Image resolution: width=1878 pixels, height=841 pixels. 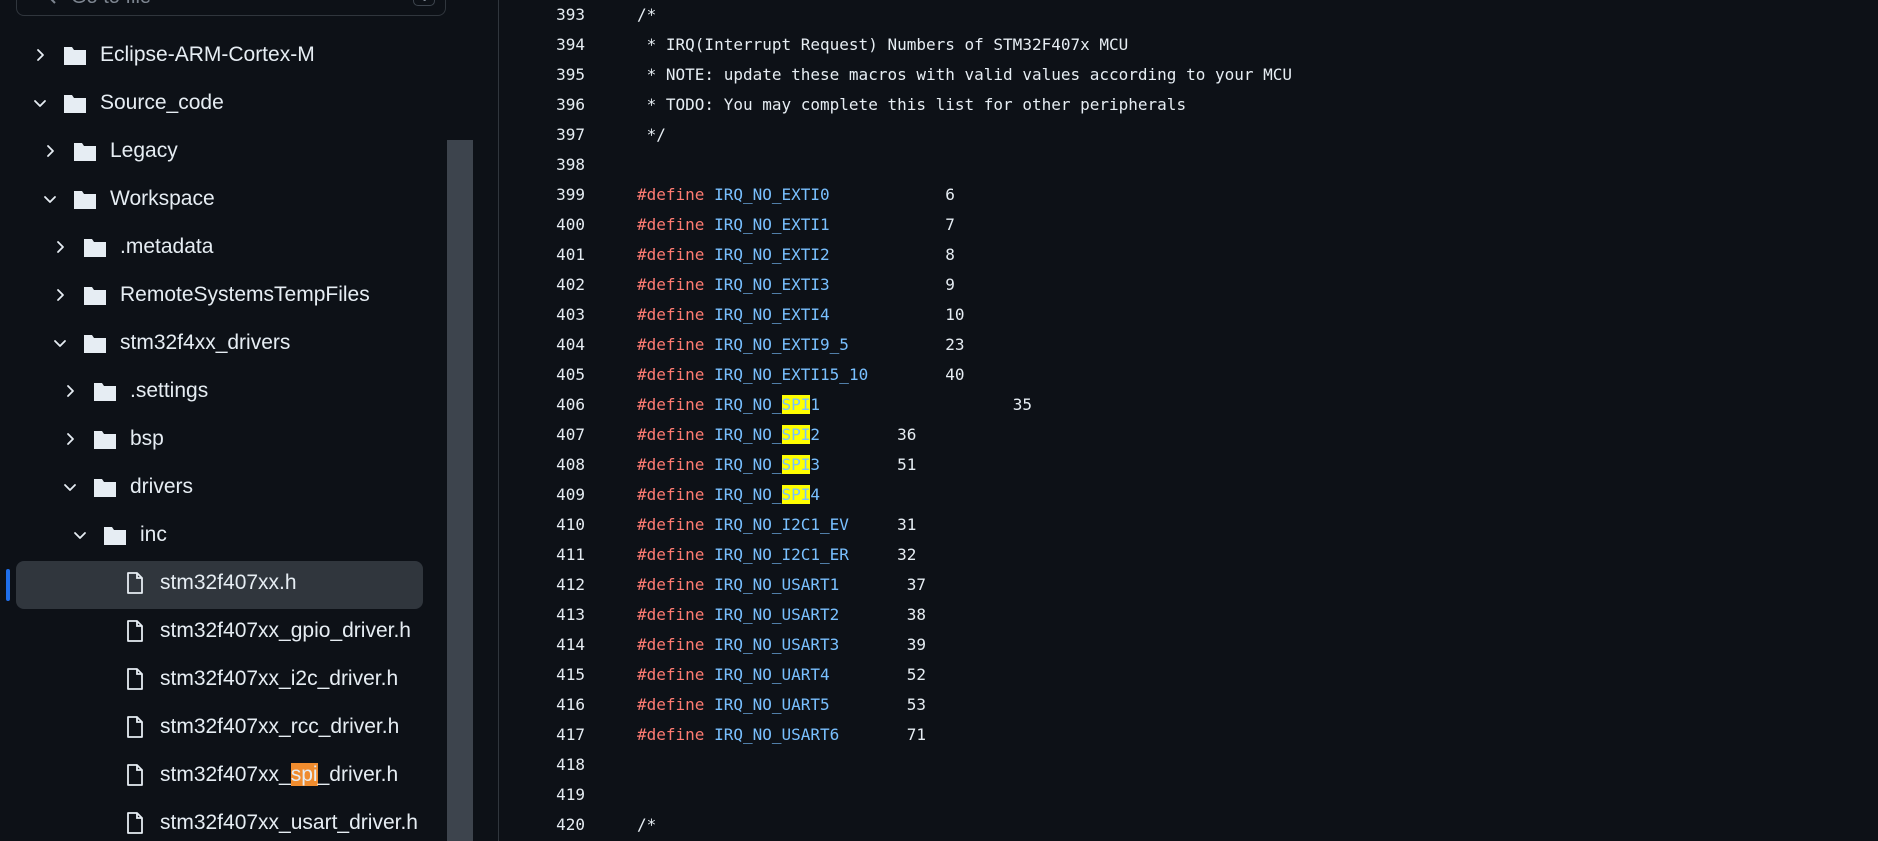 I want to click on line-number: 411, so click(x=542, y=555).